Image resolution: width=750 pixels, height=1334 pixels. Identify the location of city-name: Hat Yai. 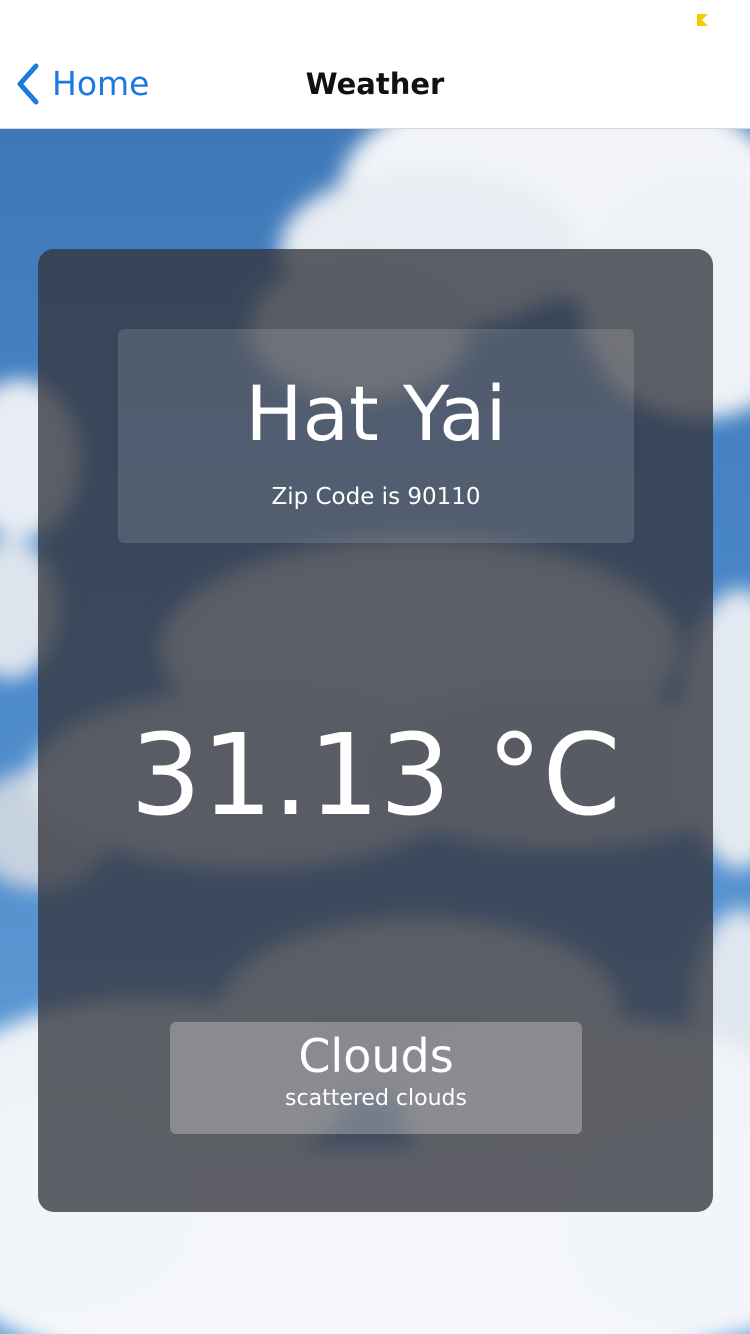
(376, 413).